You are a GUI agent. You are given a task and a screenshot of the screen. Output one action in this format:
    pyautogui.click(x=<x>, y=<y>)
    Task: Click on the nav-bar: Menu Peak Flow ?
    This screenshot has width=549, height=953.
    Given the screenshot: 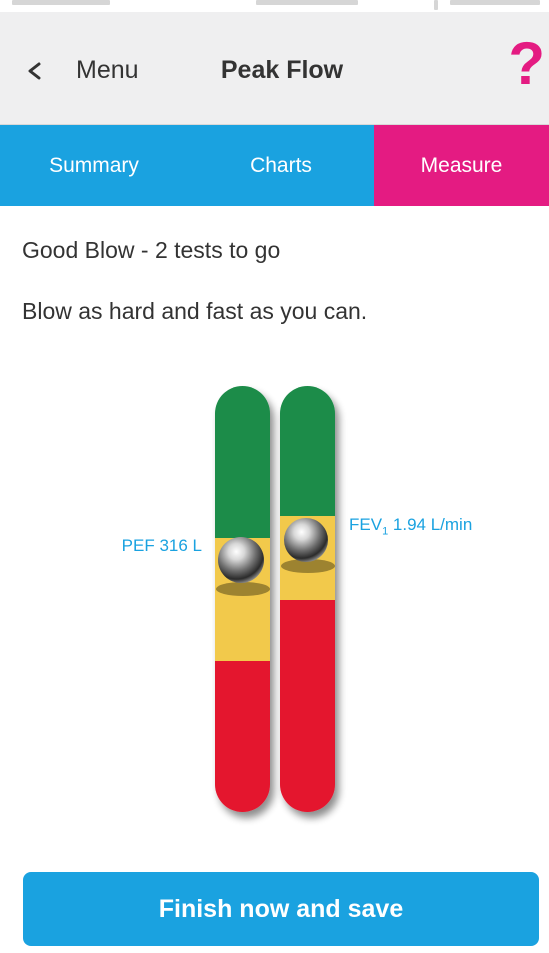 What is the action you would take?
    pyautogui.click(x=274, y=68)
    